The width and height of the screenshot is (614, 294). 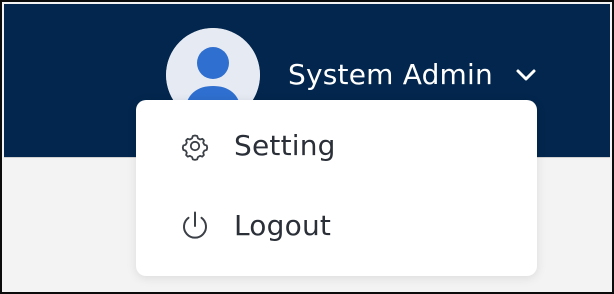 What do you see at coordinates (336, 226) in the screenshot?
I see `menu-item-logout: Logout` at bounding box center [336, 226].